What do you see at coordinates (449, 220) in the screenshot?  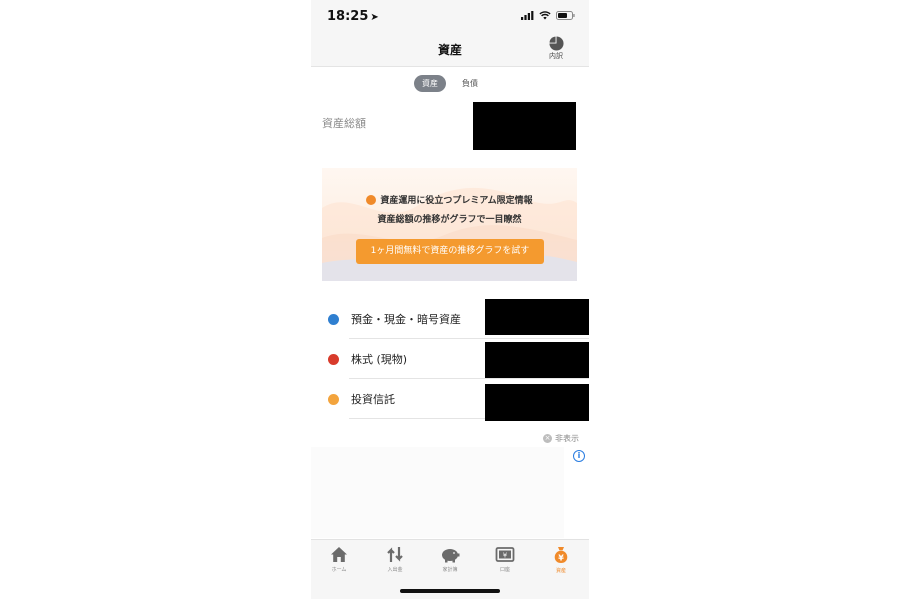 I see `promo-subline: 資産総額の推移がグラフで一目瞭然` at bounding box center [449, 220].